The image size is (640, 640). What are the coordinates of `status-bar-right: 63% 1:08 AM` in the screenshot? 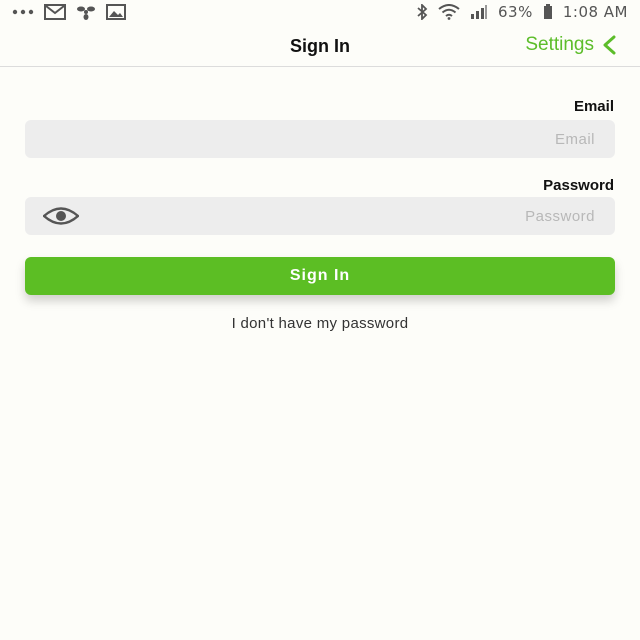 It's located at (522, 12).